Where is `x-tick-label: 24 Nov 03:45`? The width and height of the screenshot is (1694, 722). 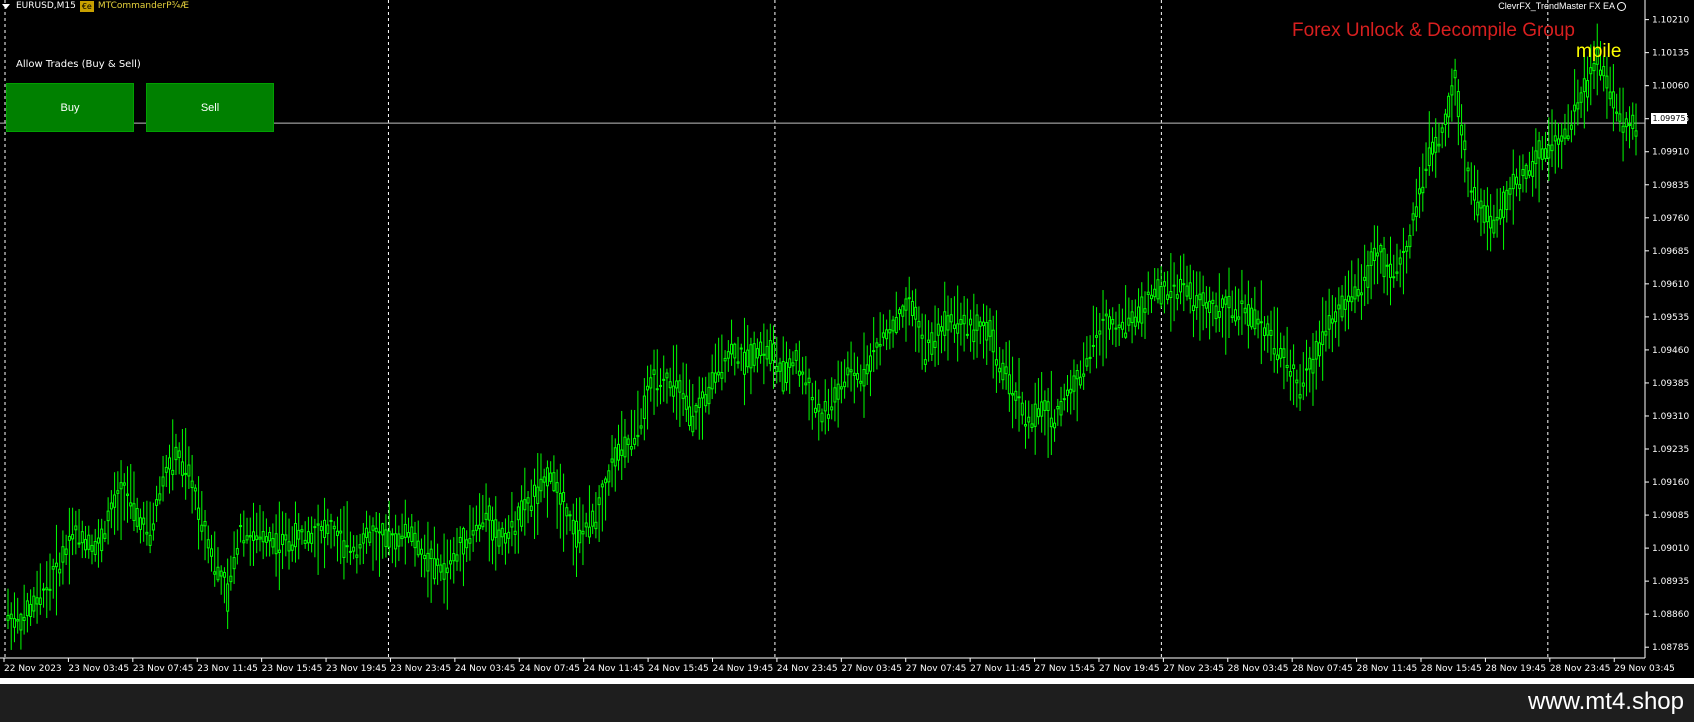 x-tick-label: 24 Nov 03:45 is located at coordinates (485, 669).